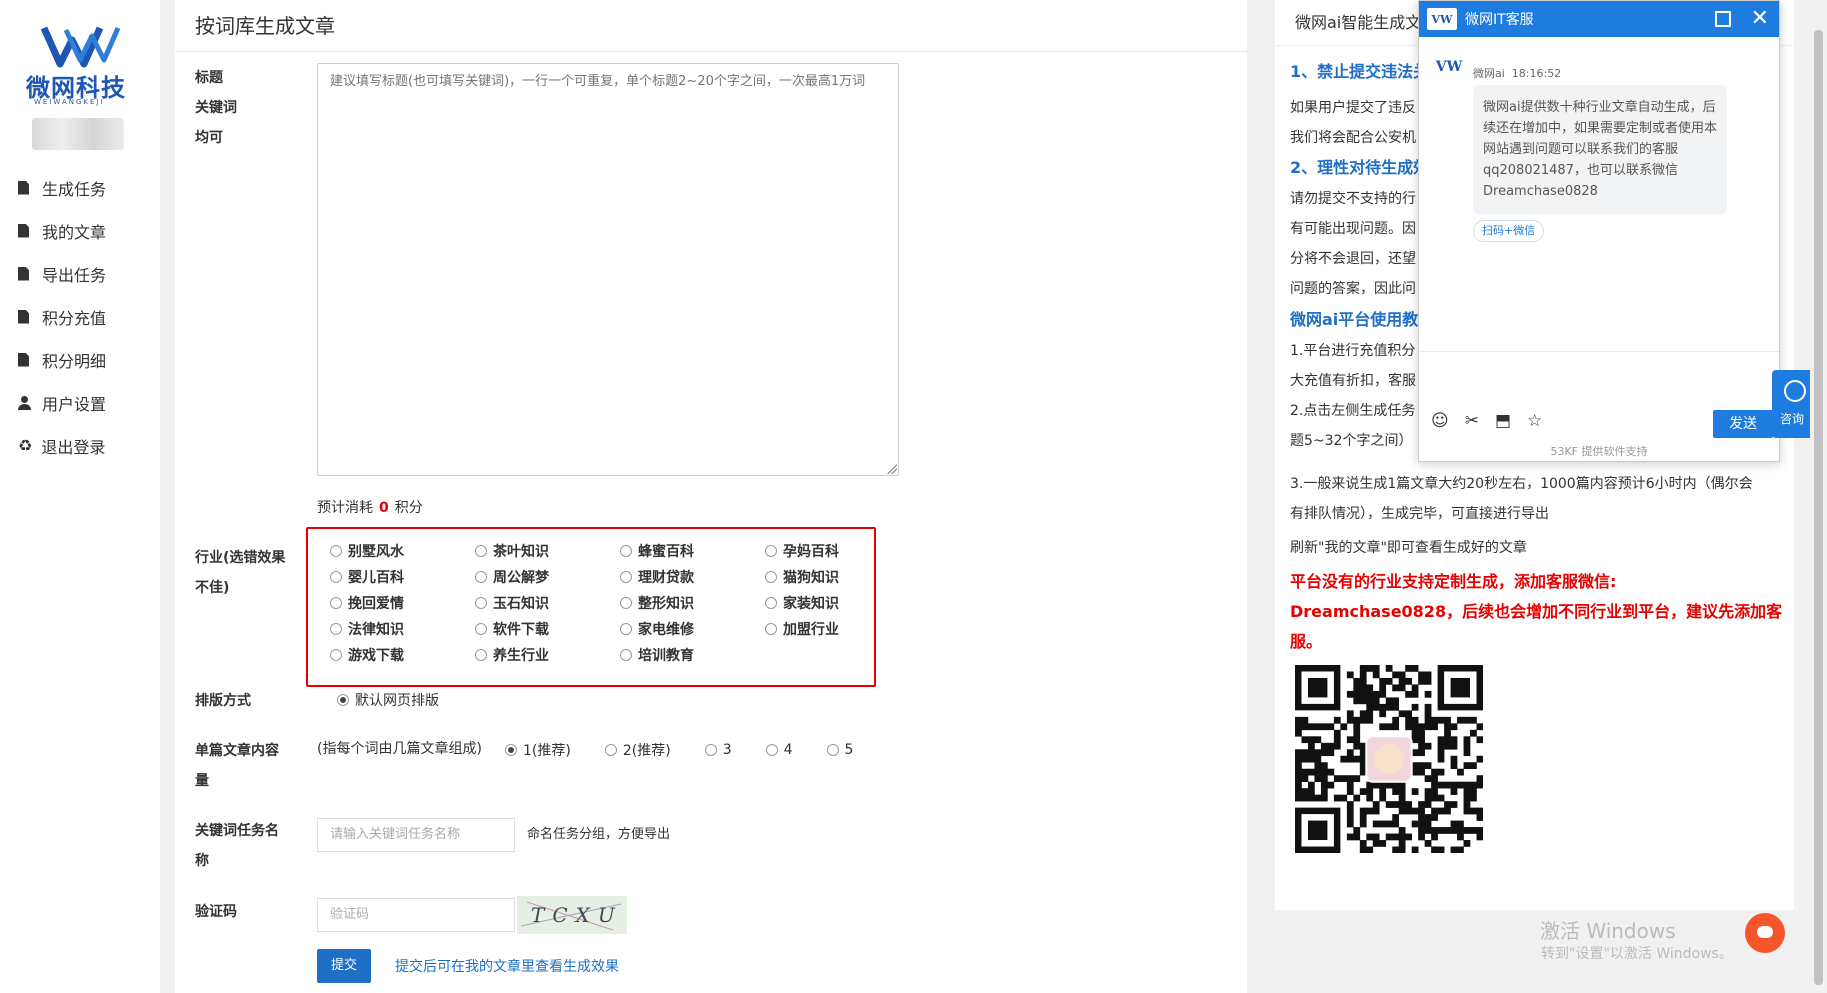 The width and height of the screenshot is (1827, 993). I want to click on send-button: 发送, so click(1743, 424).